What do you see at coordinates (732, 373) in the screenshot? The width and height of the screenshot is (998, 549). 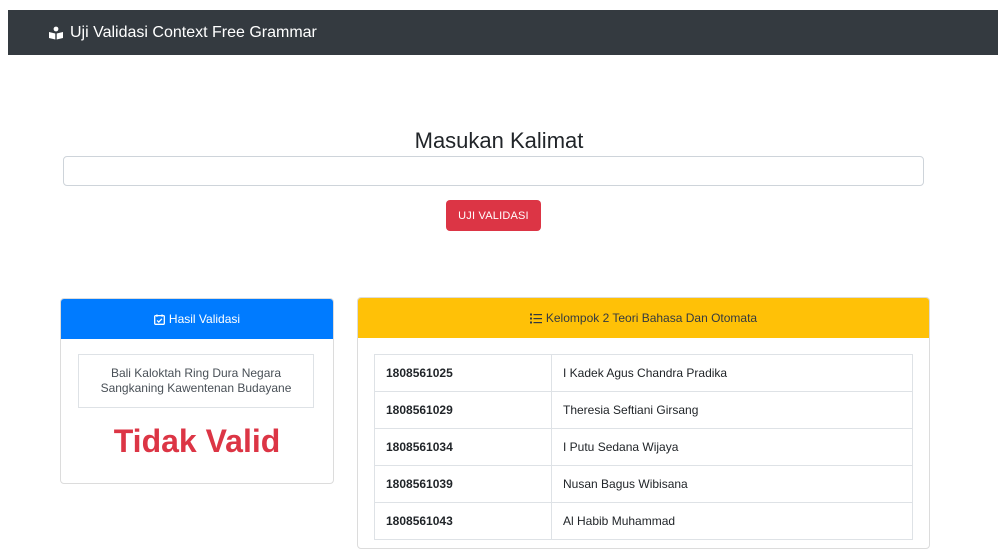 I see `member-name: I Kadek Agus Chandra Pradika` at bounding box center [732, 373].